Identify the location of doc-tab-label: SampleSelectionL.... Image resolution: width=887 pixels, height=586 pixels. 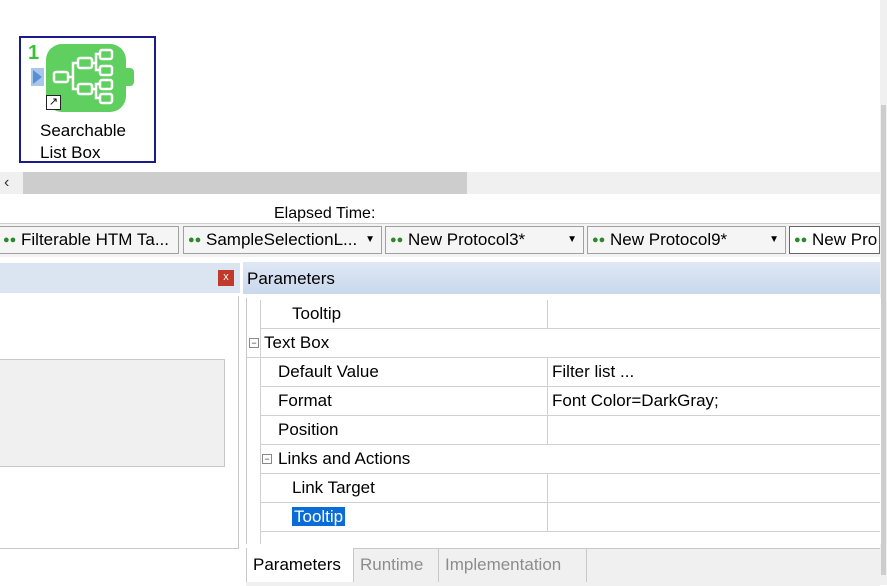
(282, 239).